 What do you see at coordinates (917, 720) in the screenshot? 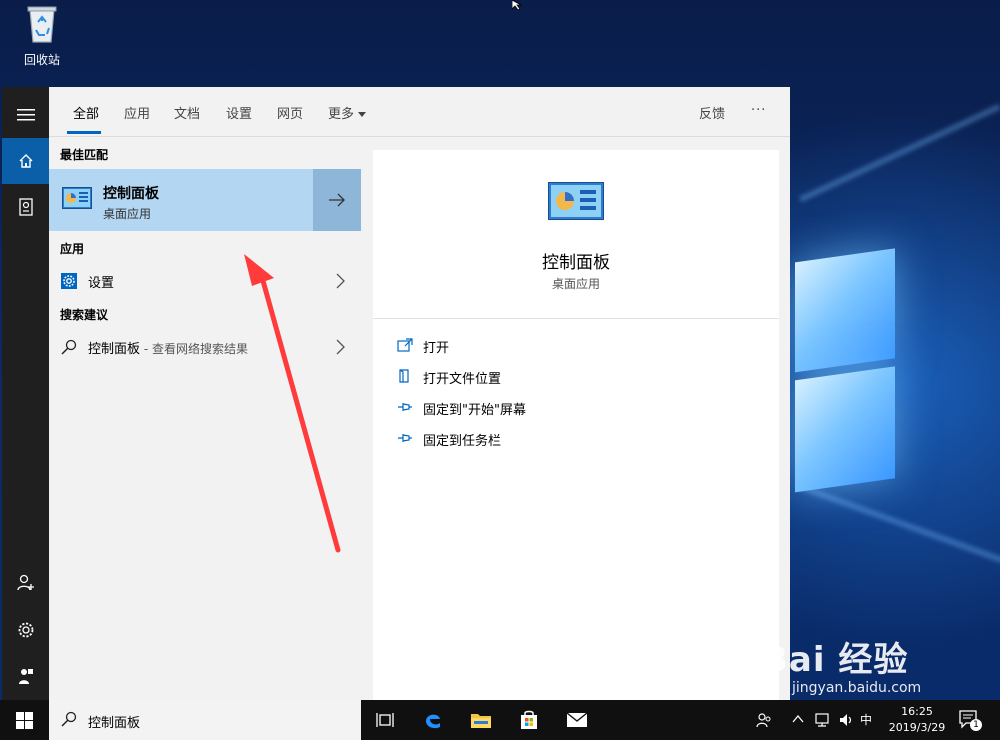
I see `clock: 16:25 2019/3/29` at bounding box center [917, 720].